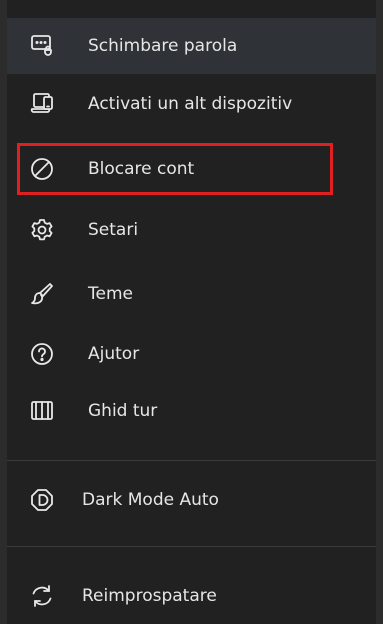 This screenshot has width=383, height=624. I want to click on menu-item-label: Reimprospatare, so click(149, 596).